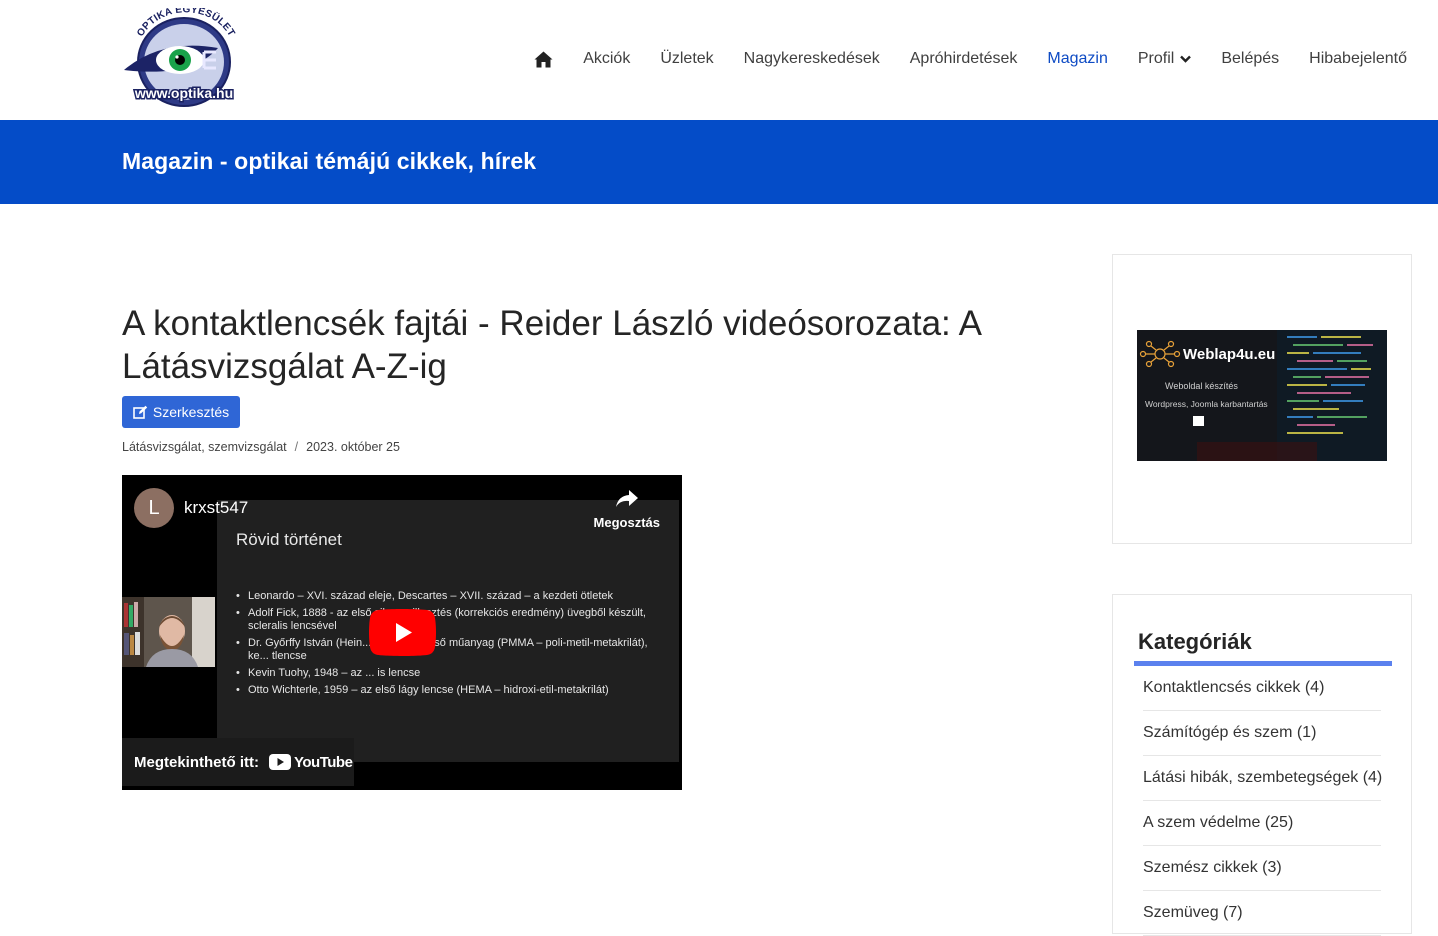  I want to click on share-icon, so click(626, 498).